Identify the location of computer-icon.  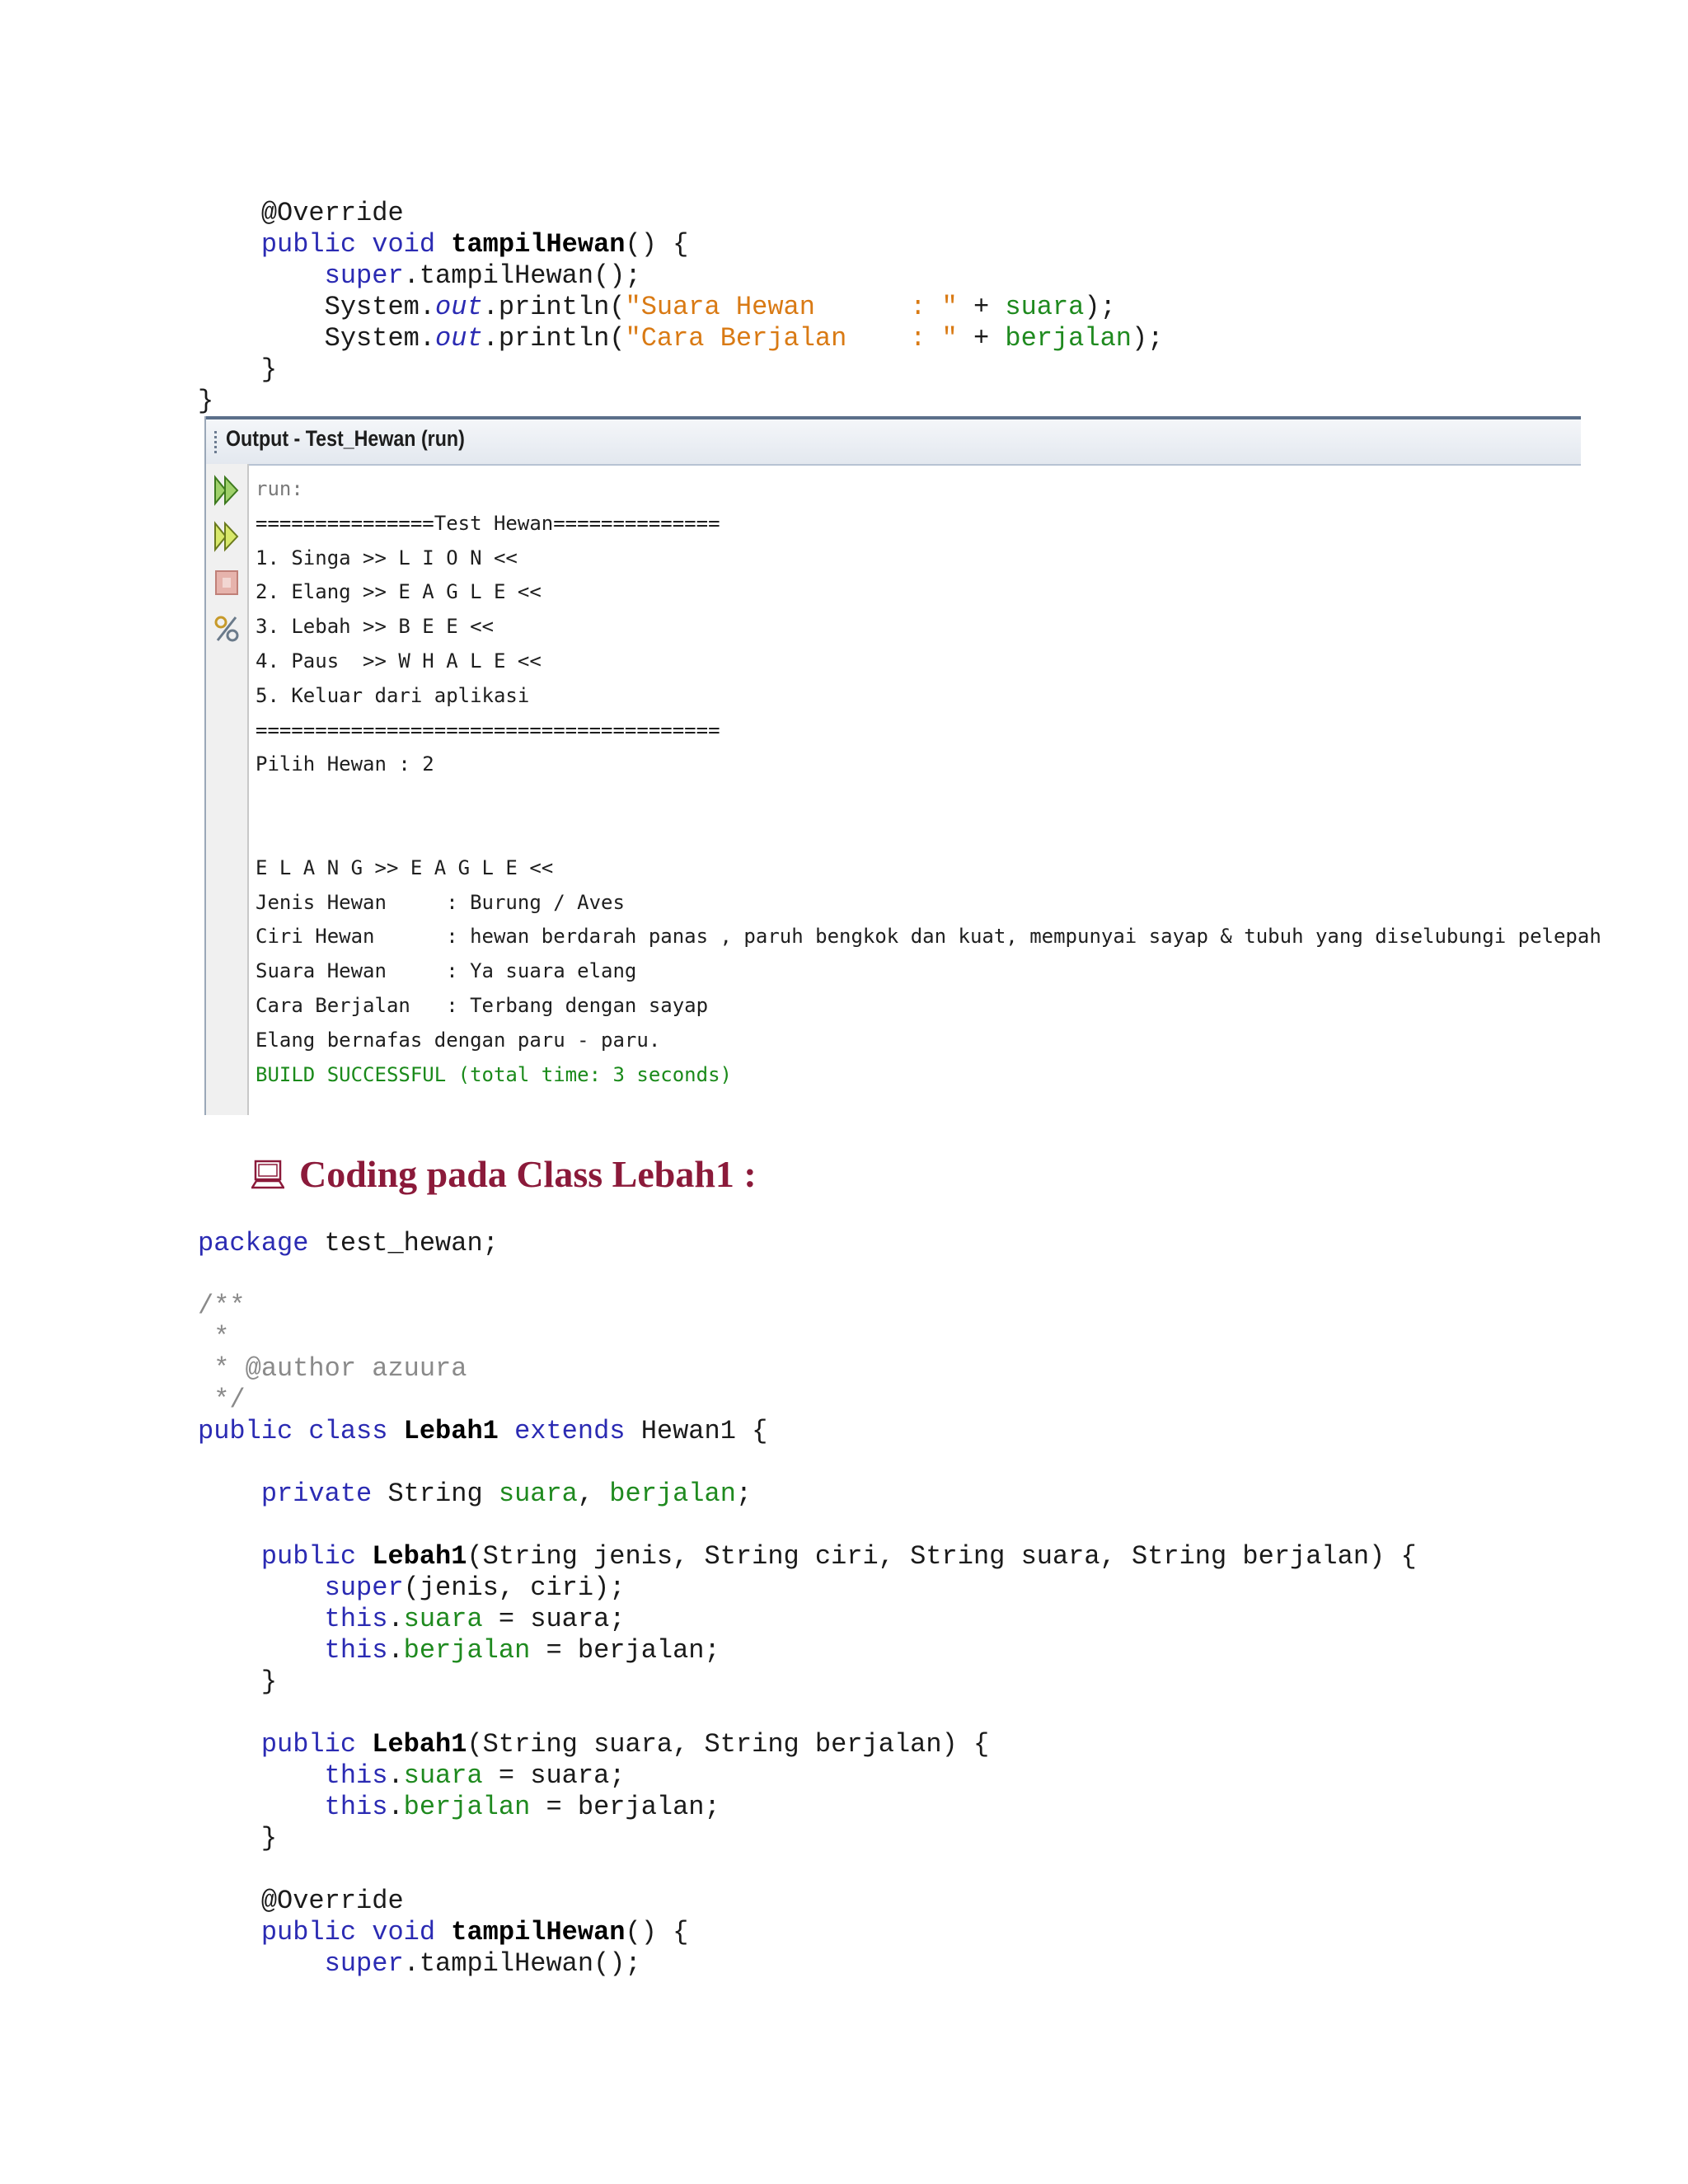
(268, 1174).